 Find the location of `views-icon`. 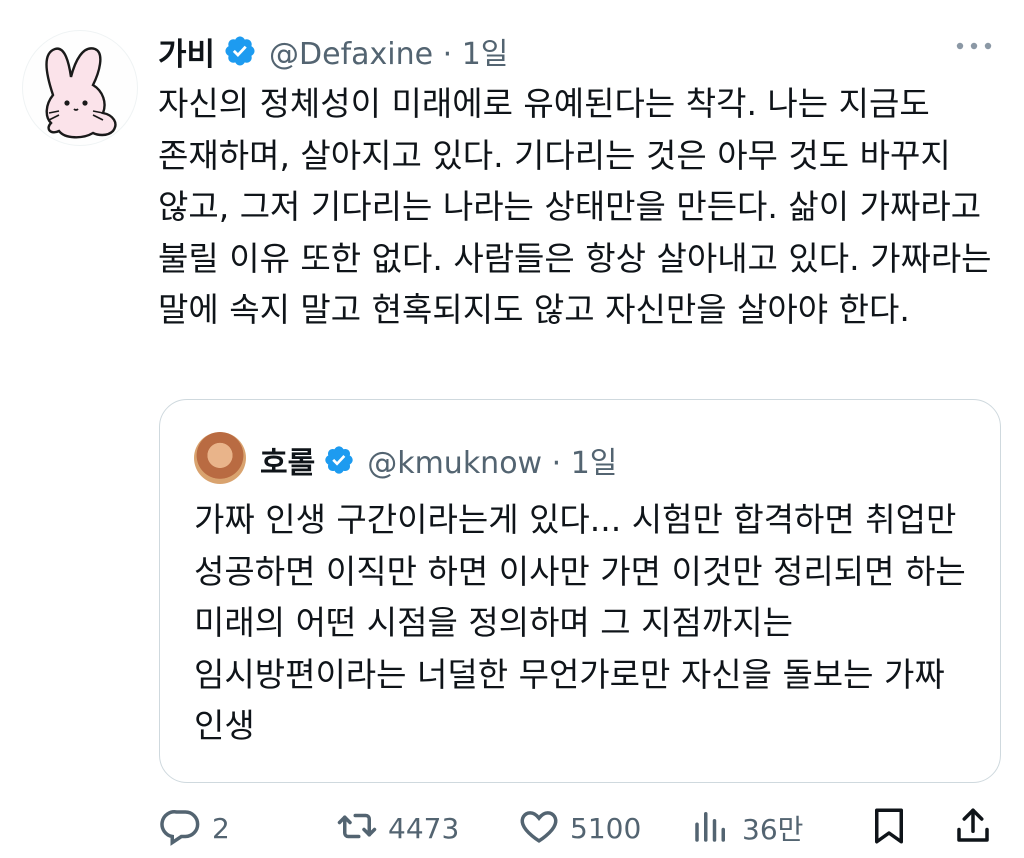

views-icon is located at coordinates (711, 828).